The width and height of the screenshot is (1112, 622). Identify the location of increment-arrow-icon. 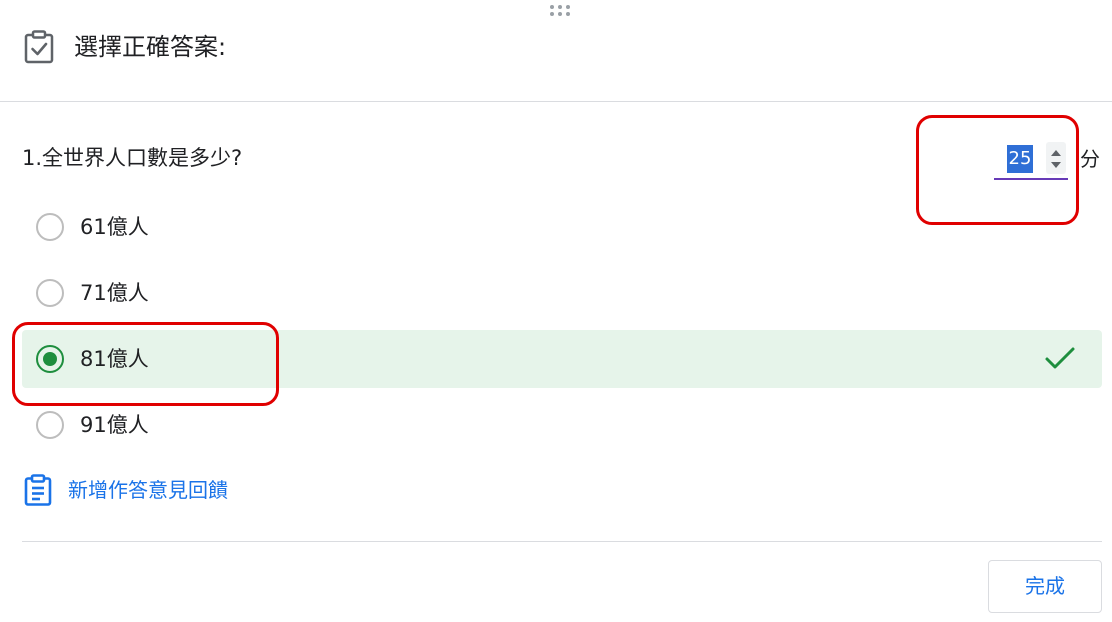
(1056, 153).